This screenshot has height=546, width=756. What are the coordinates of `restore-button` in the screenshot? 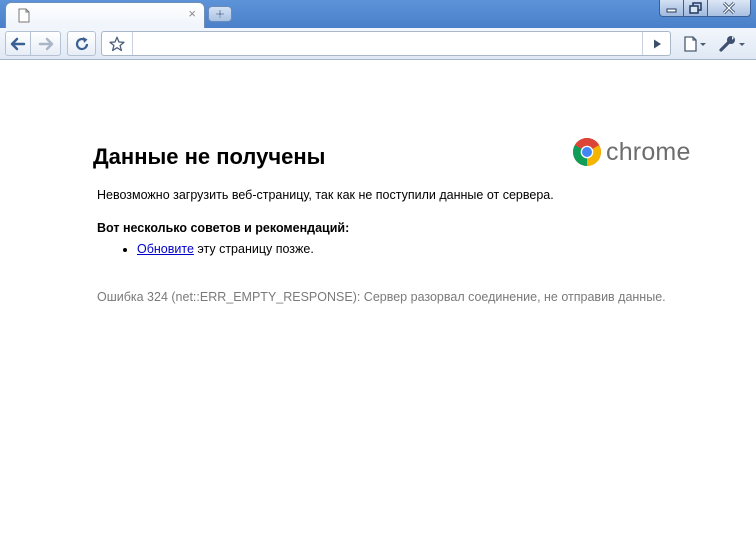 It's located at (695, 8).